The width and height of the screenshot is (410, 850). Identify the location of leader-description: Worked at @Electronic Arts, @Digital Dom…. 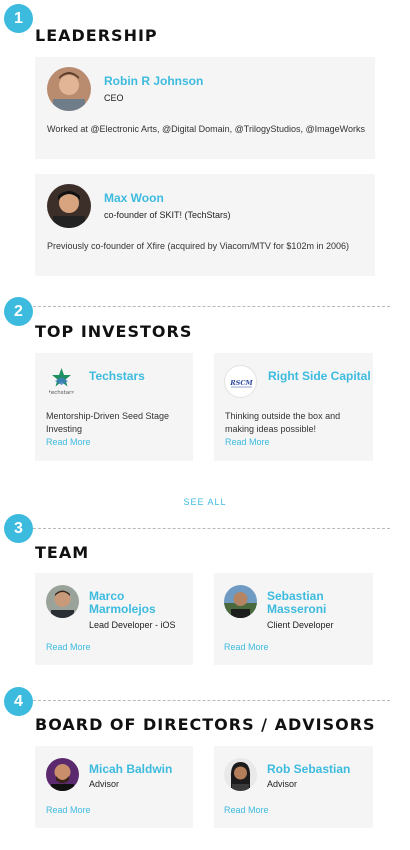
(206, 129).